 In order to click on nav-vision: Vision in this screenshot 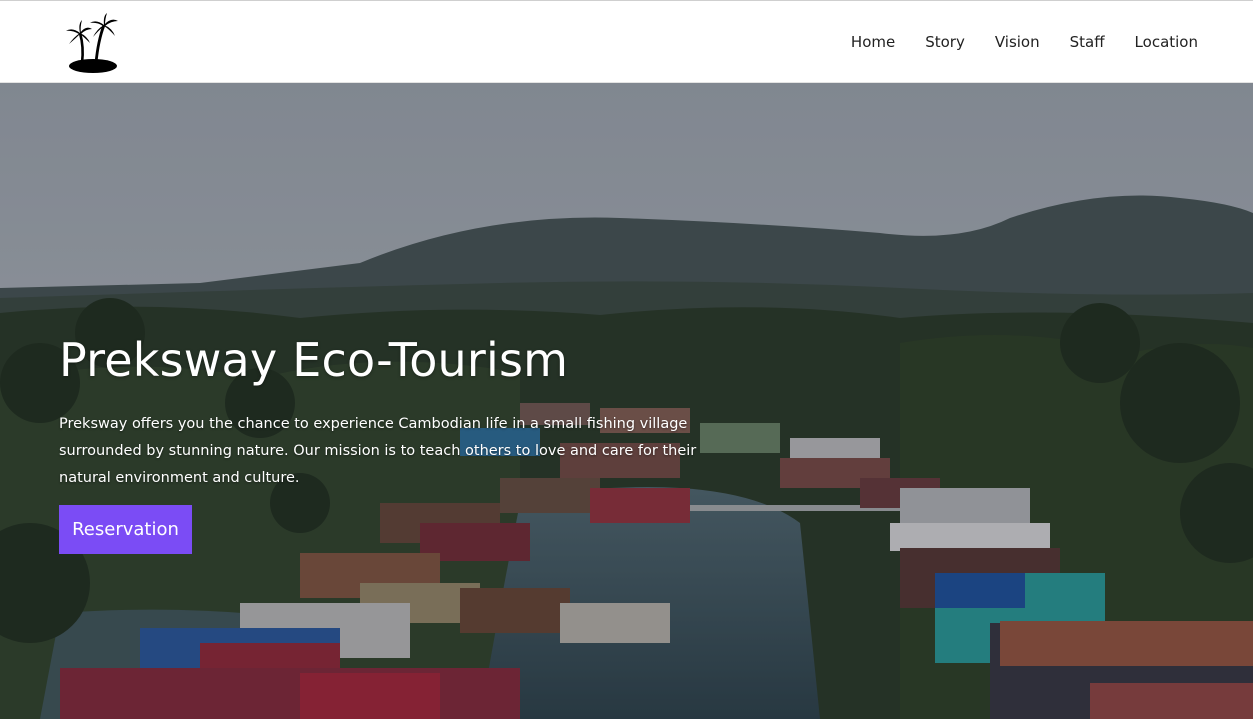, I will do `click(1017, 42)`.